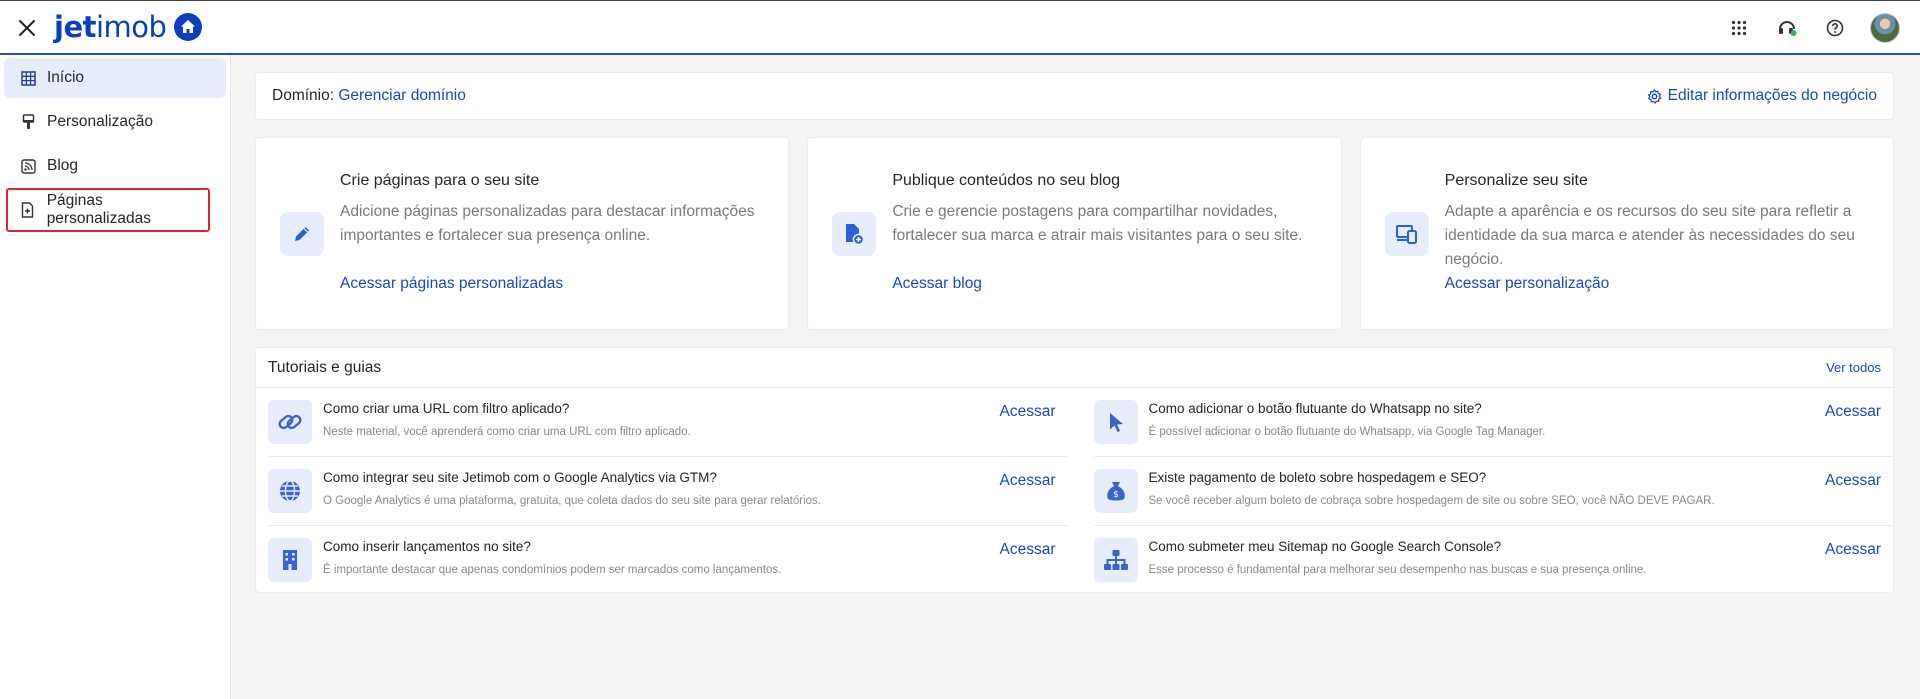  I want to click on help-icon, so click(1835, 28).